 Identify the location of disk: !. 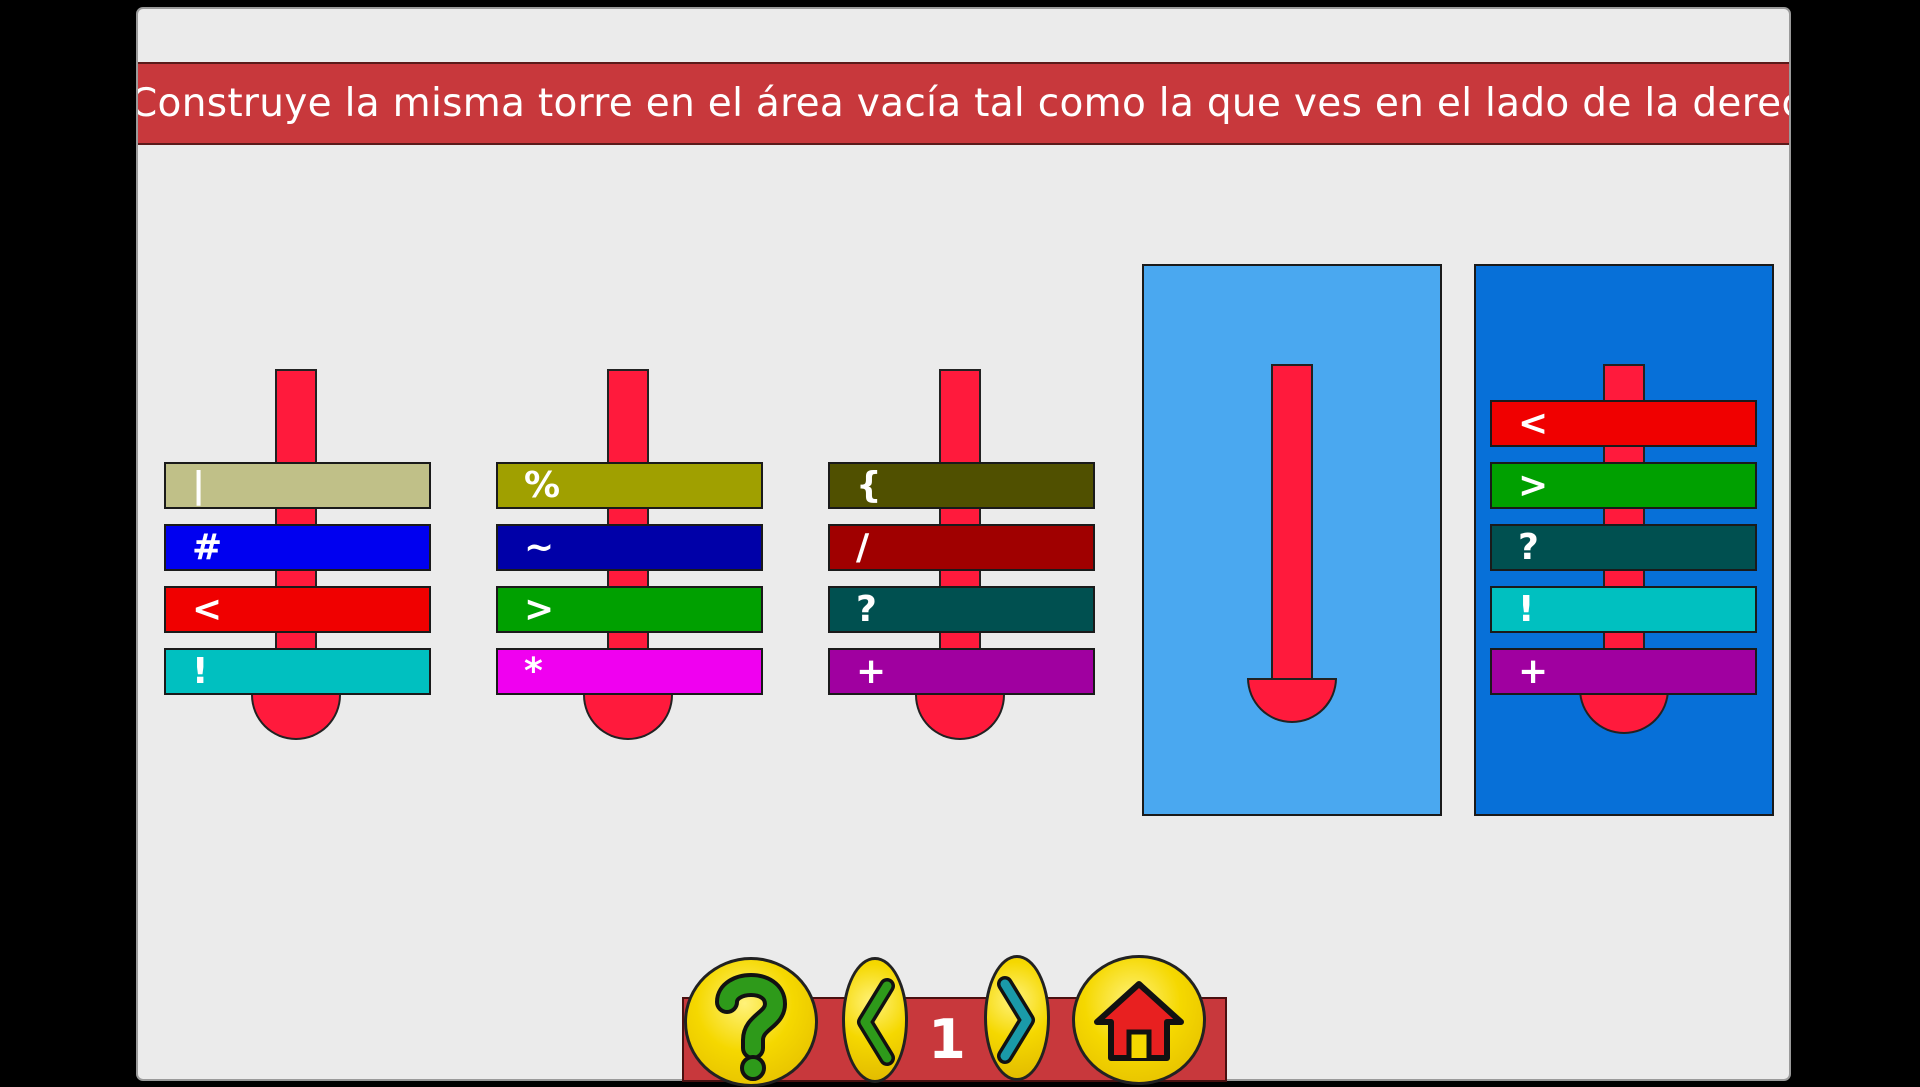
(297, 671).